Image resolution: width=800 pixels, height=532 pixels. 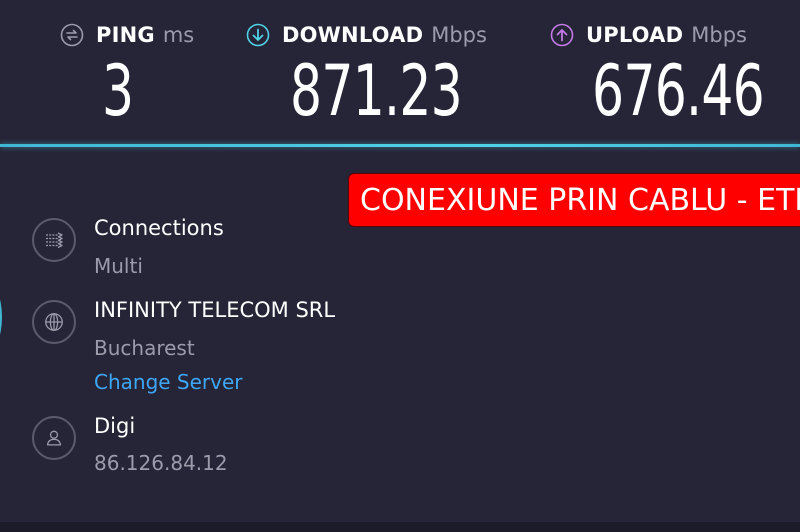 I want to click on isp-ip-address: 86.126.84.12, so click(x=161, y=463).